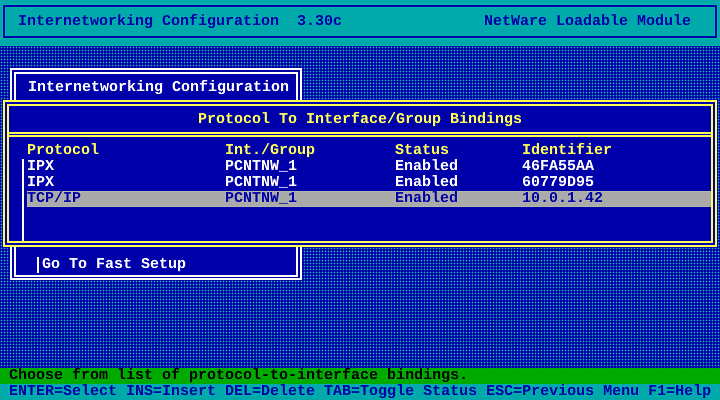 This screenshot has width=720, height=400. I want to click on column-header: Protocol, so click(63, 151).